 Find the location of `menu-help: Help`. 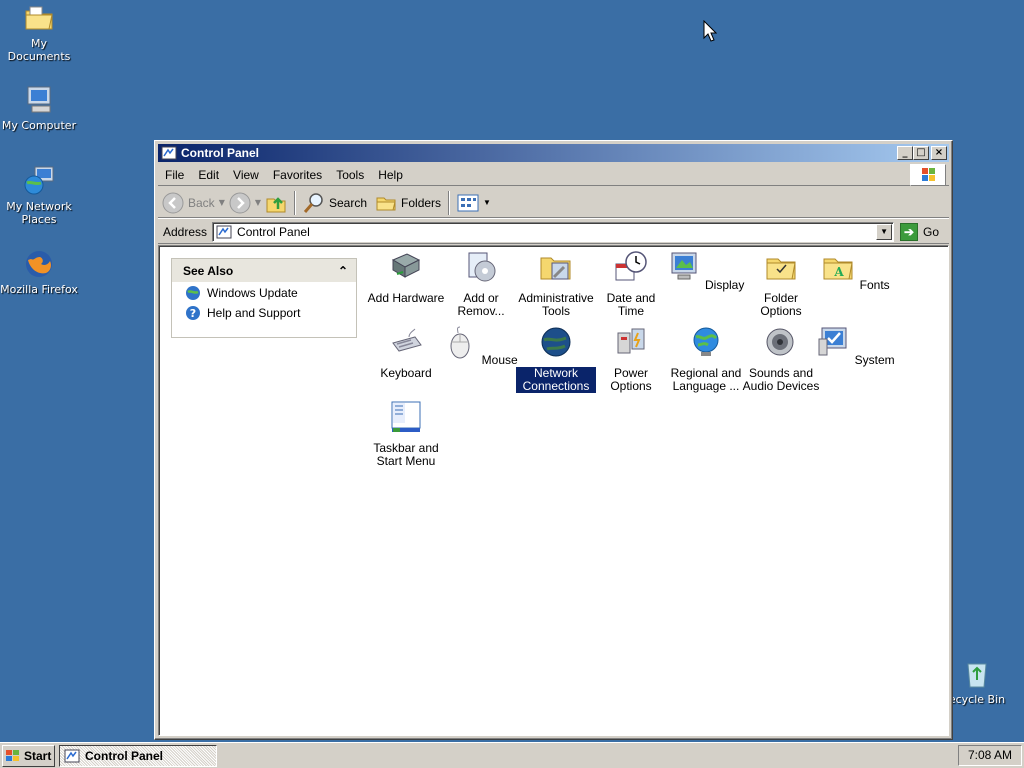

menu-help: Help is located at coordinates (390, 175).